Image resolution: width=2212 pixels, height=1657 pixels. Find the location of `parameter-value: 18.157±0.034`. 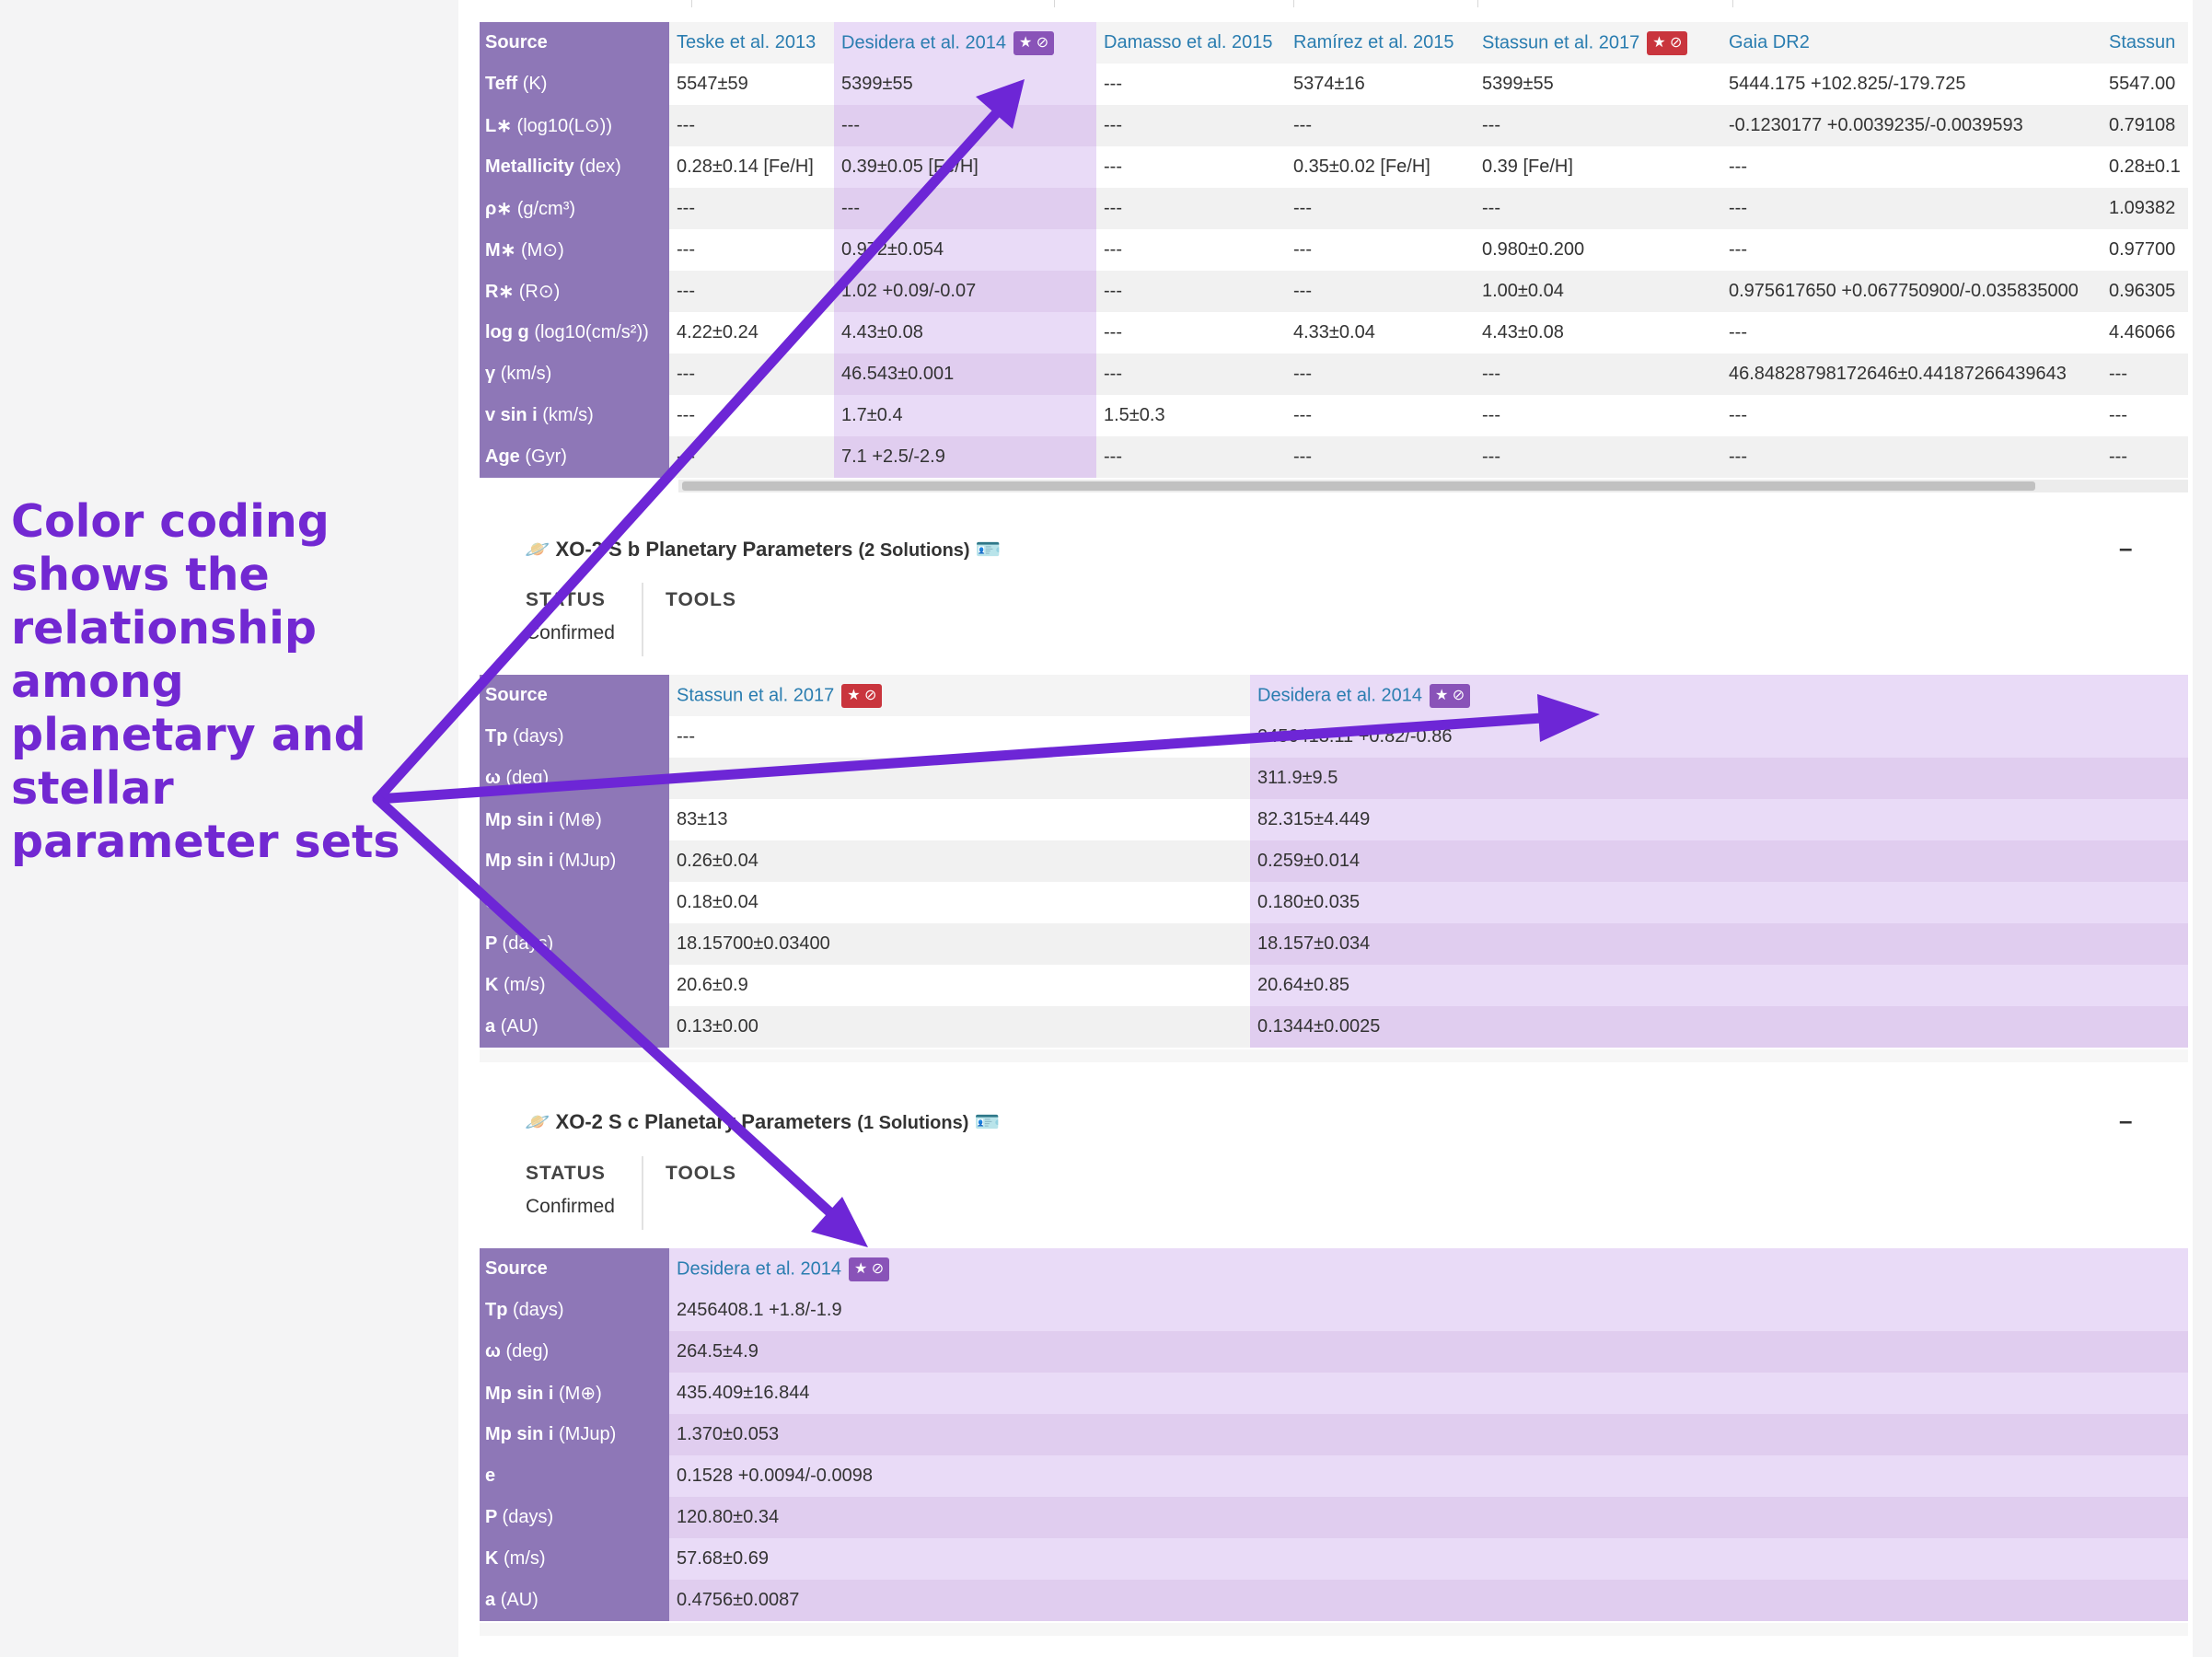

parameter-value: 18.157±0.034 is located at coordinates (1719, 944).